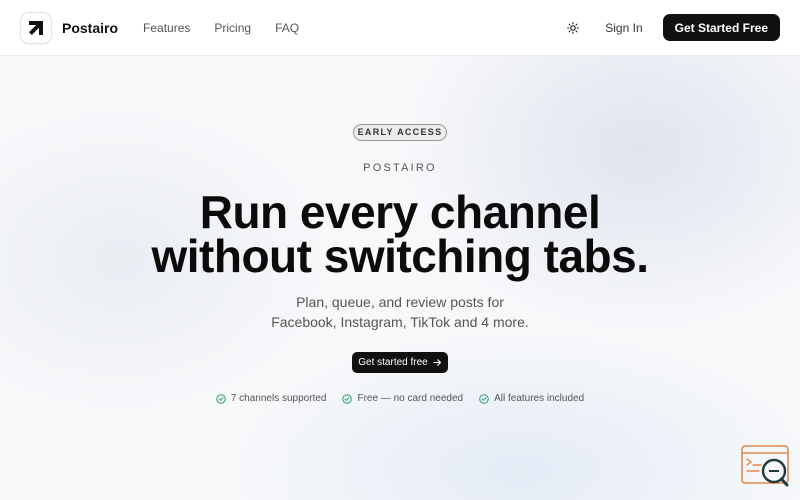 This screenshot has width=800, height=500. What do you see at coordinates (400, 302) in the screenshot?
I see `subtitle-line-1: Plan, queue, and review posts for` at bounding box center [400, 302].